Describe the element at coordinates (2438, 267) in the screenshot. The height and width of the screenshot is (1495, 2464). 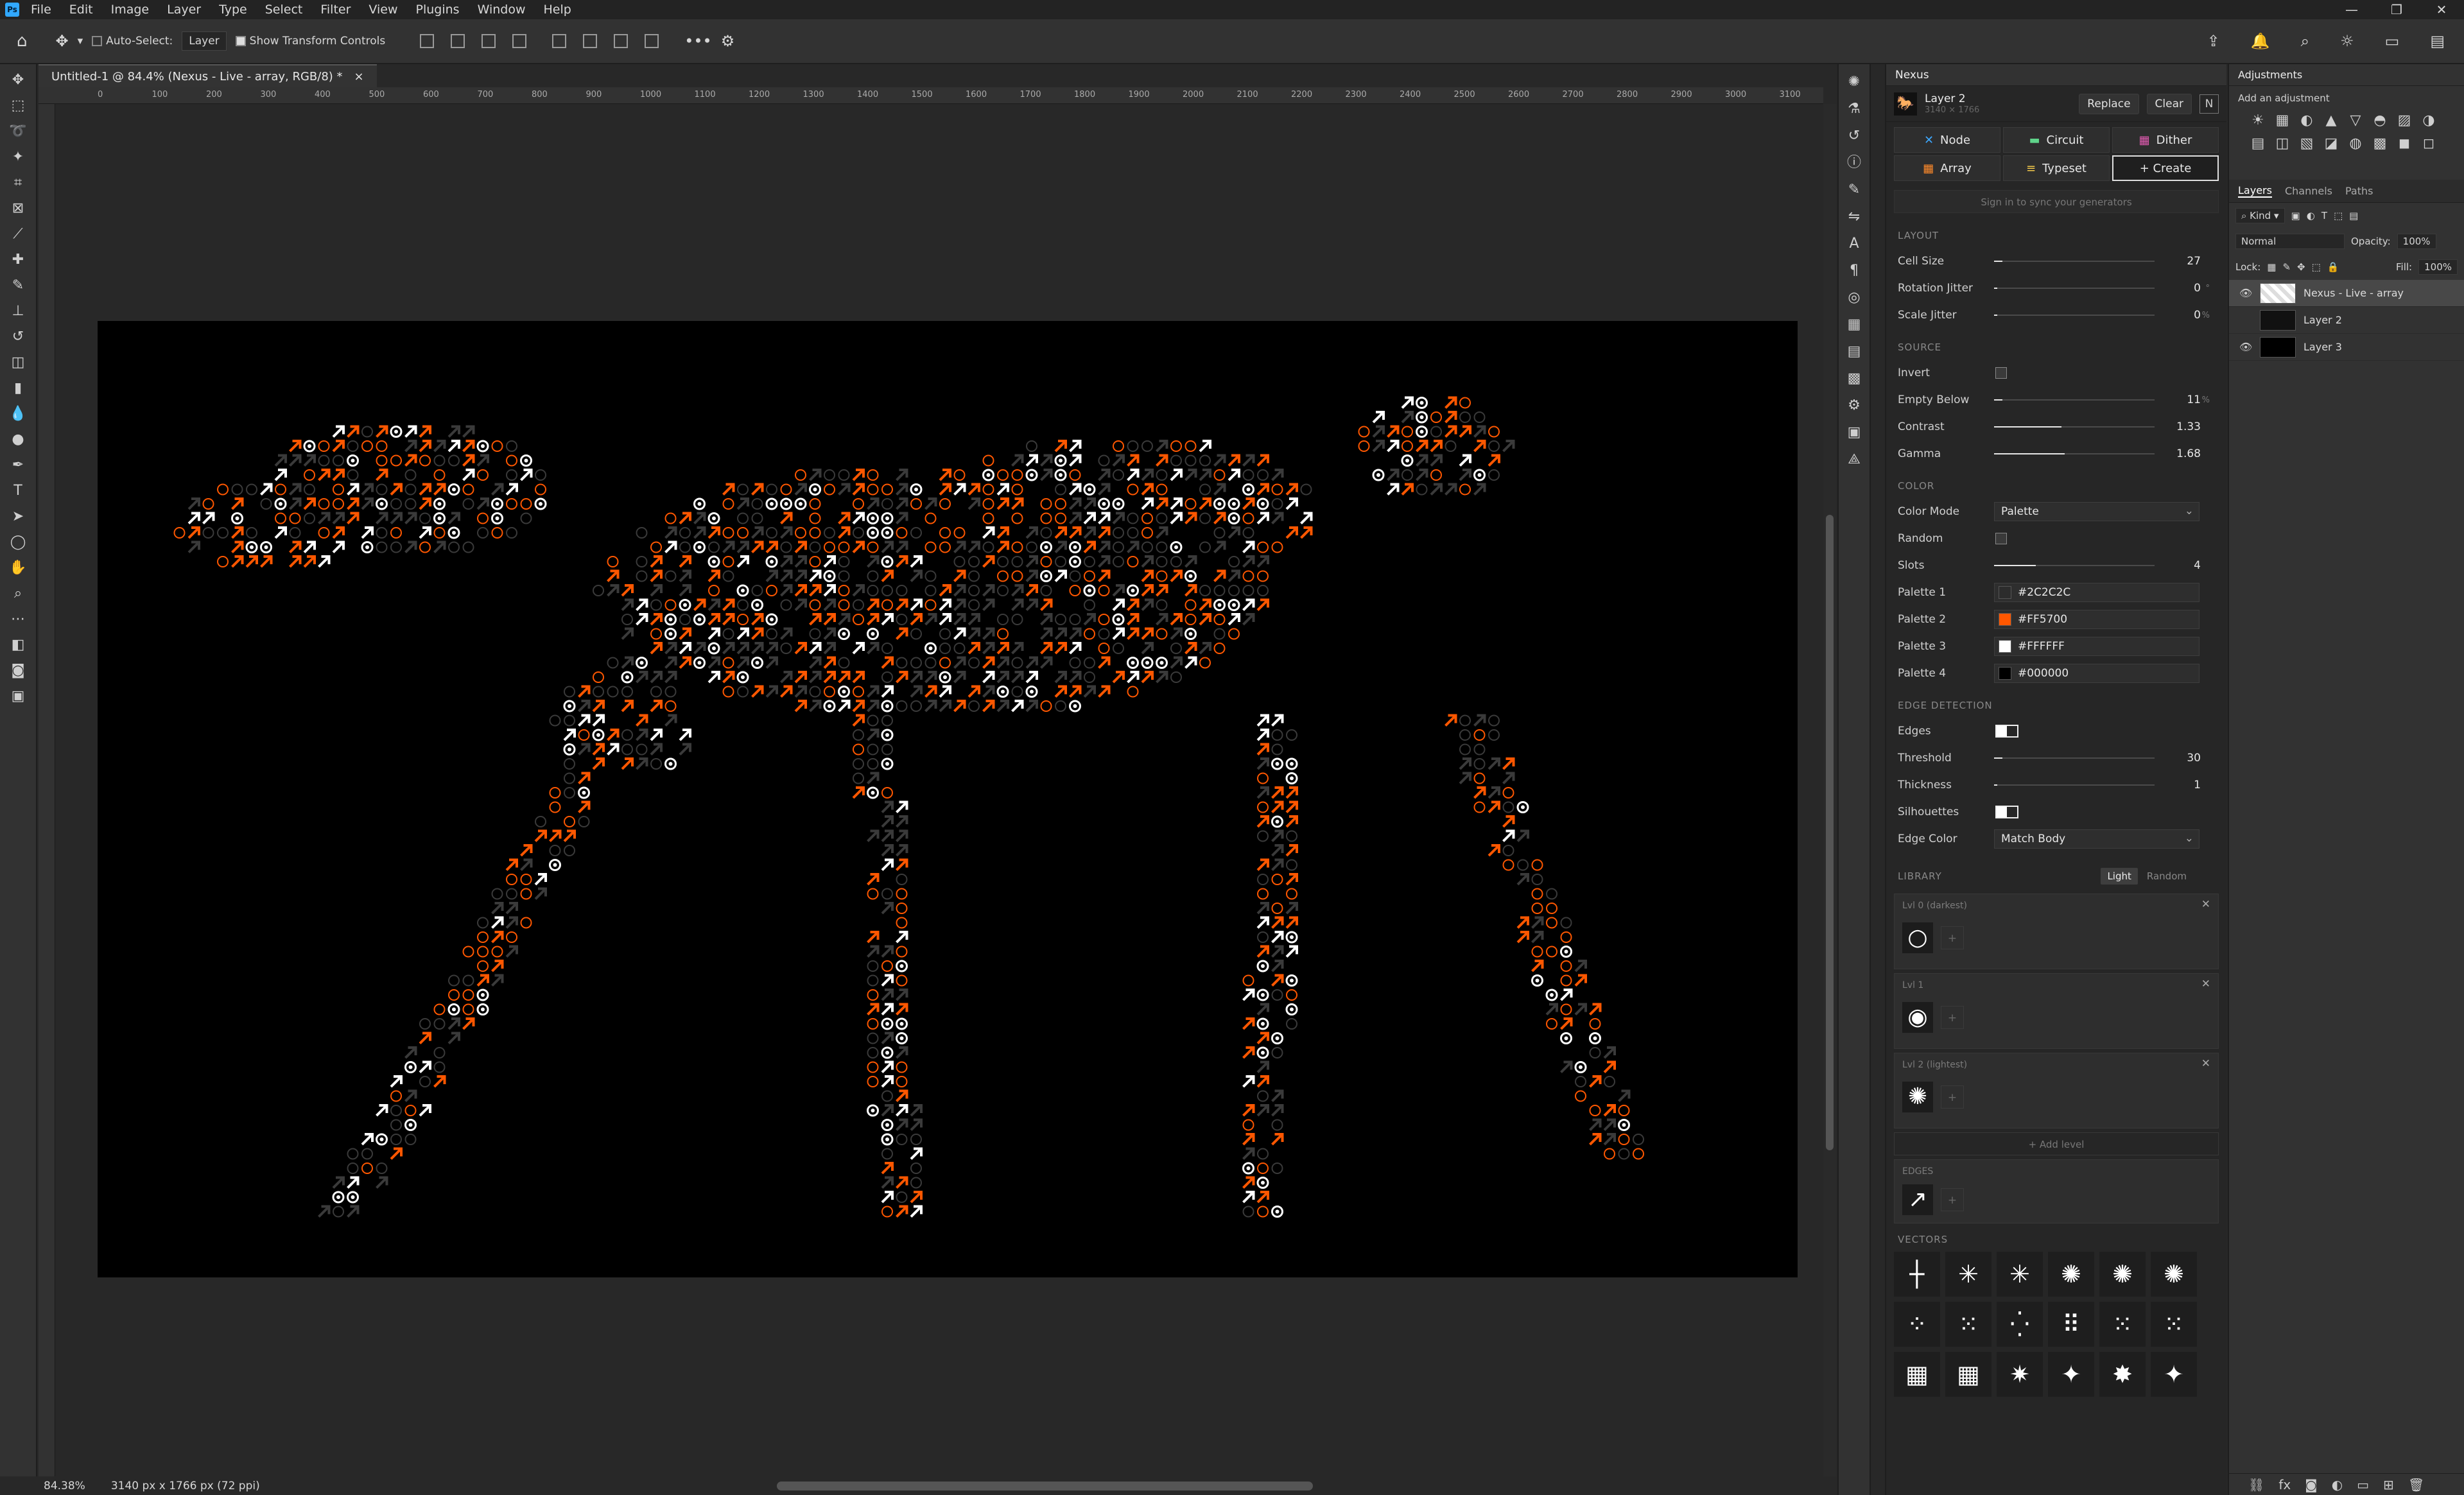
I see `fill-input: 100%` at that location.